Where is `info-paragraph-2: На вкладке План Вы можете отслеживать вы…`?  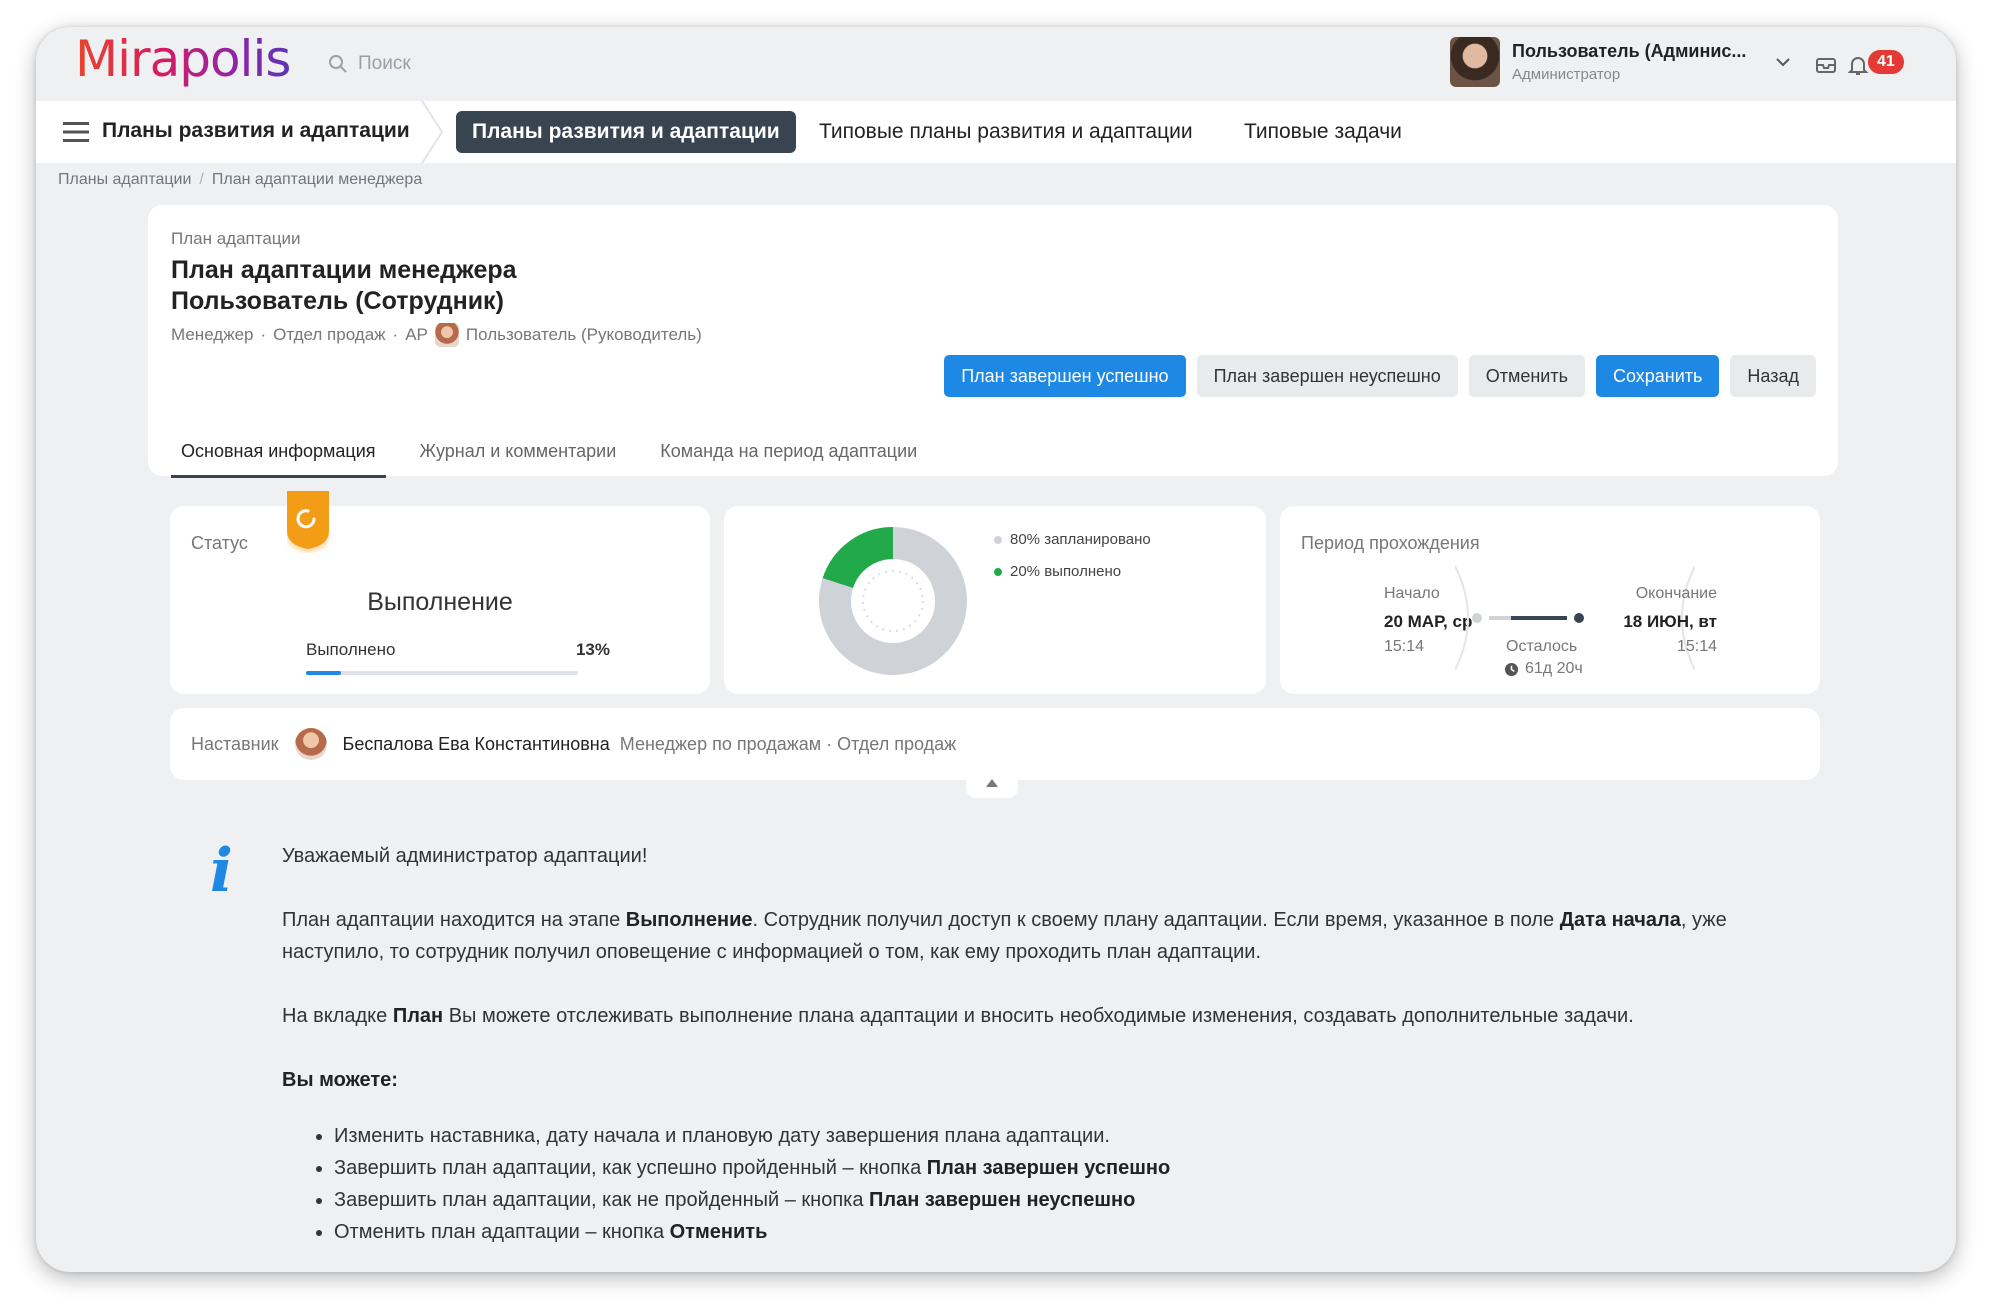
info-paragraph-2: На вкладке План Вы можете отслеживать вы… is located at coordinates (958, 1016).